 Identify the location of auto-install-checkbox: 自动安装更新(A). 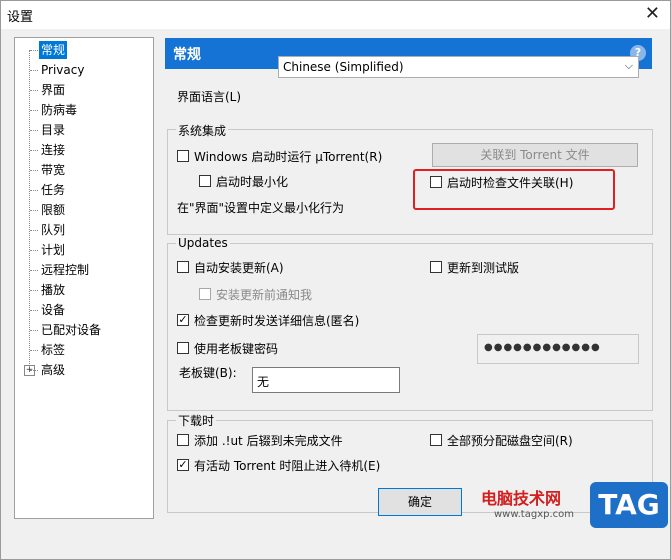
(230, 268).